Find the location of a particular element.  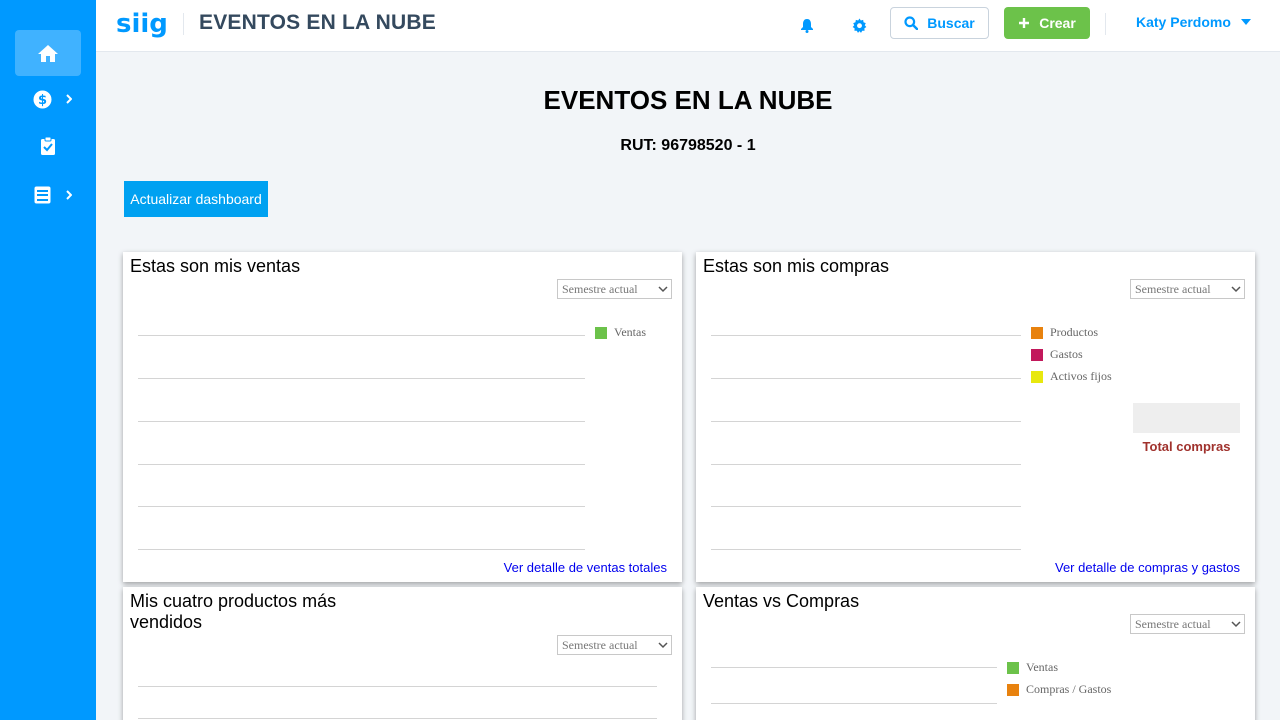

legend-label: Compras / Gastos is located at coordinates (1069, 689).